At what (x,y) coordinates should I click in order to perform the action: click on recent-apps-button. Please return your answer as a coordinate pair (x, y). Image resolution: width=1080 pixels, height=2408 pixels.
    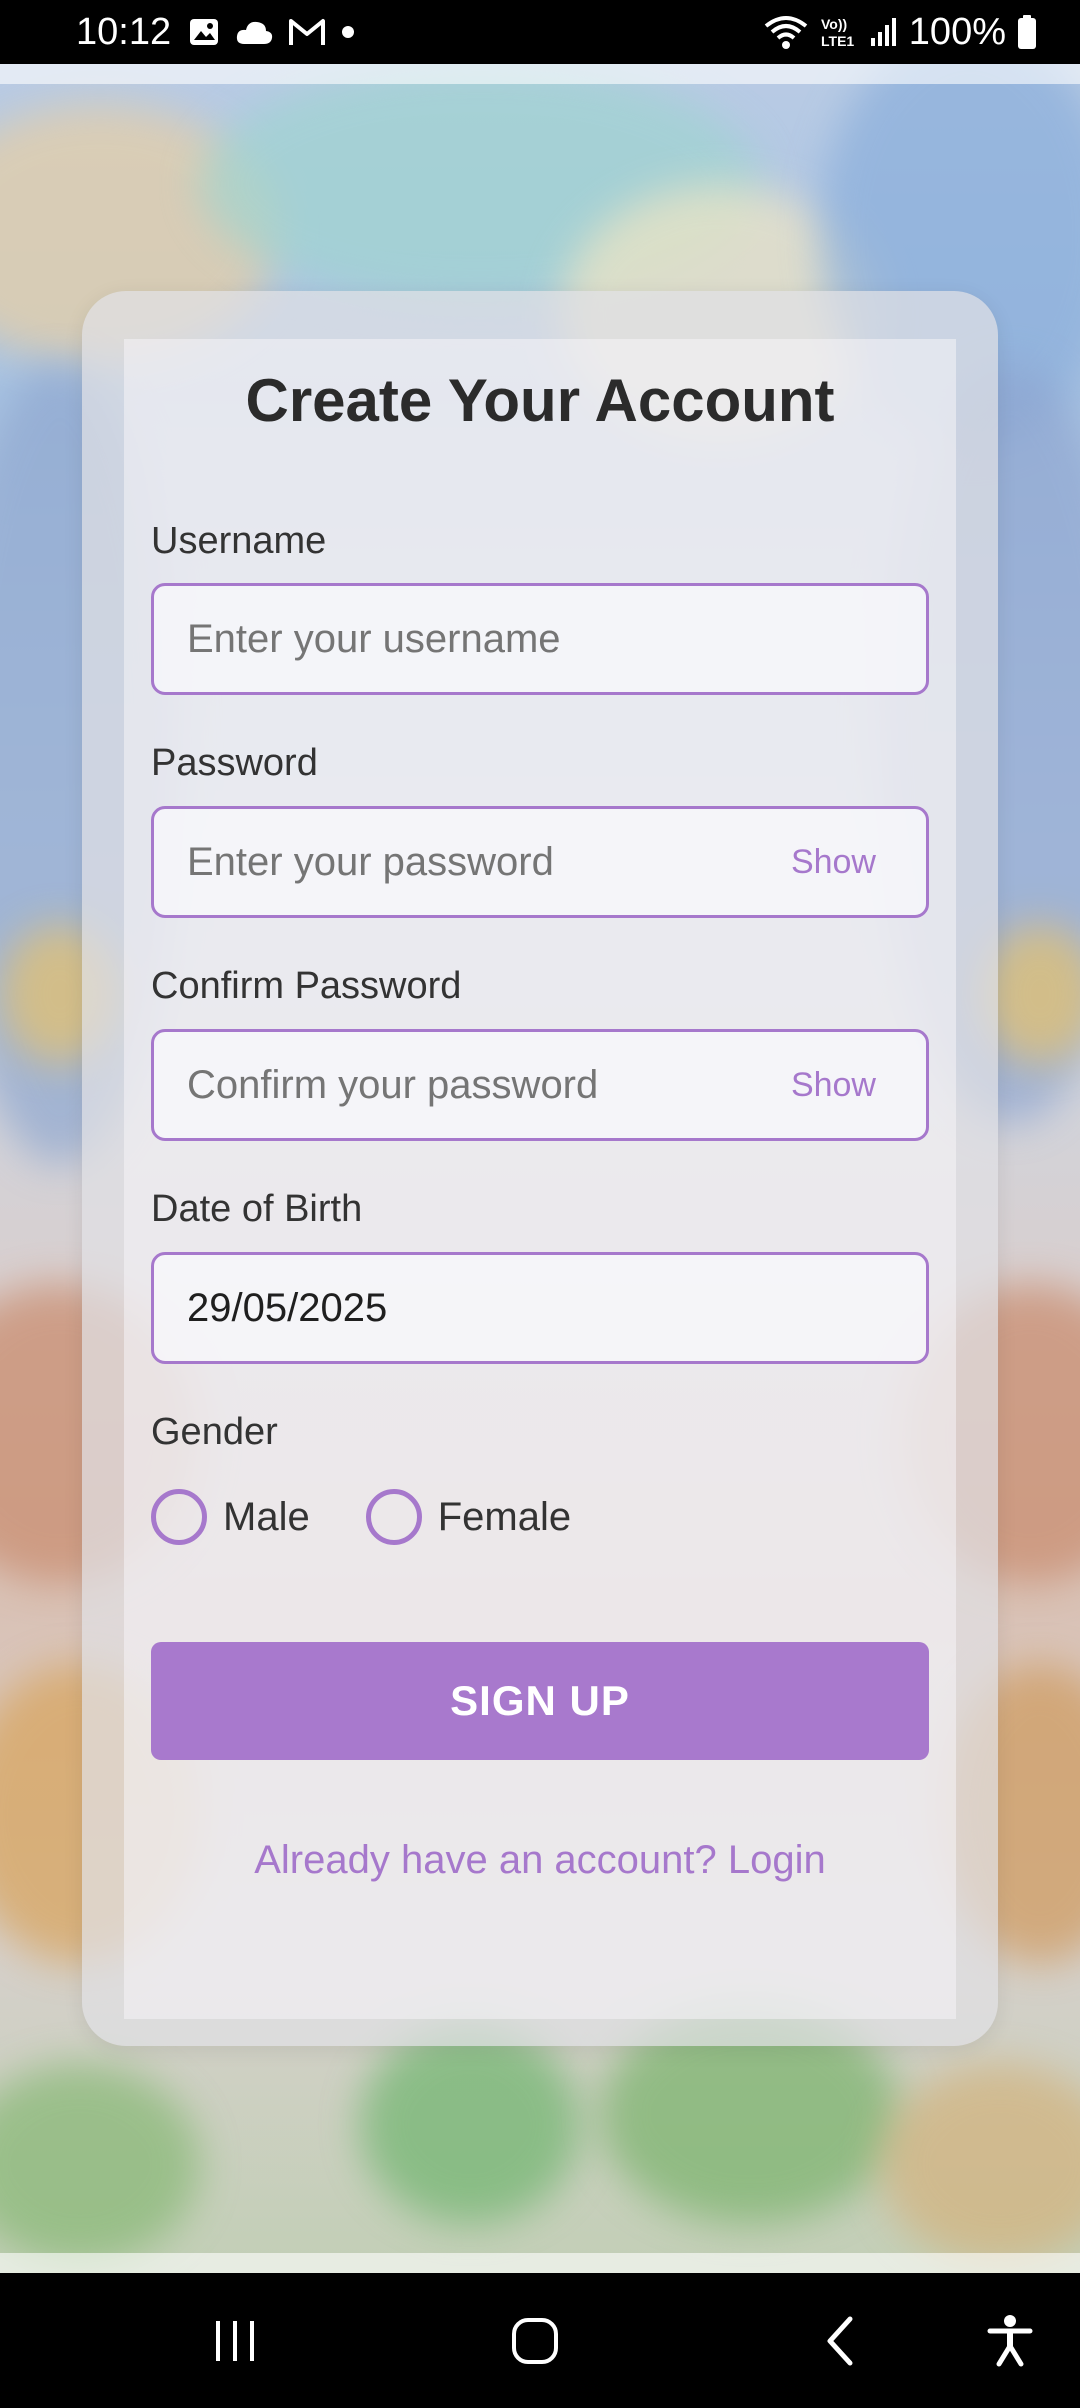
    Looking at the image, I should click on (235, 2340).